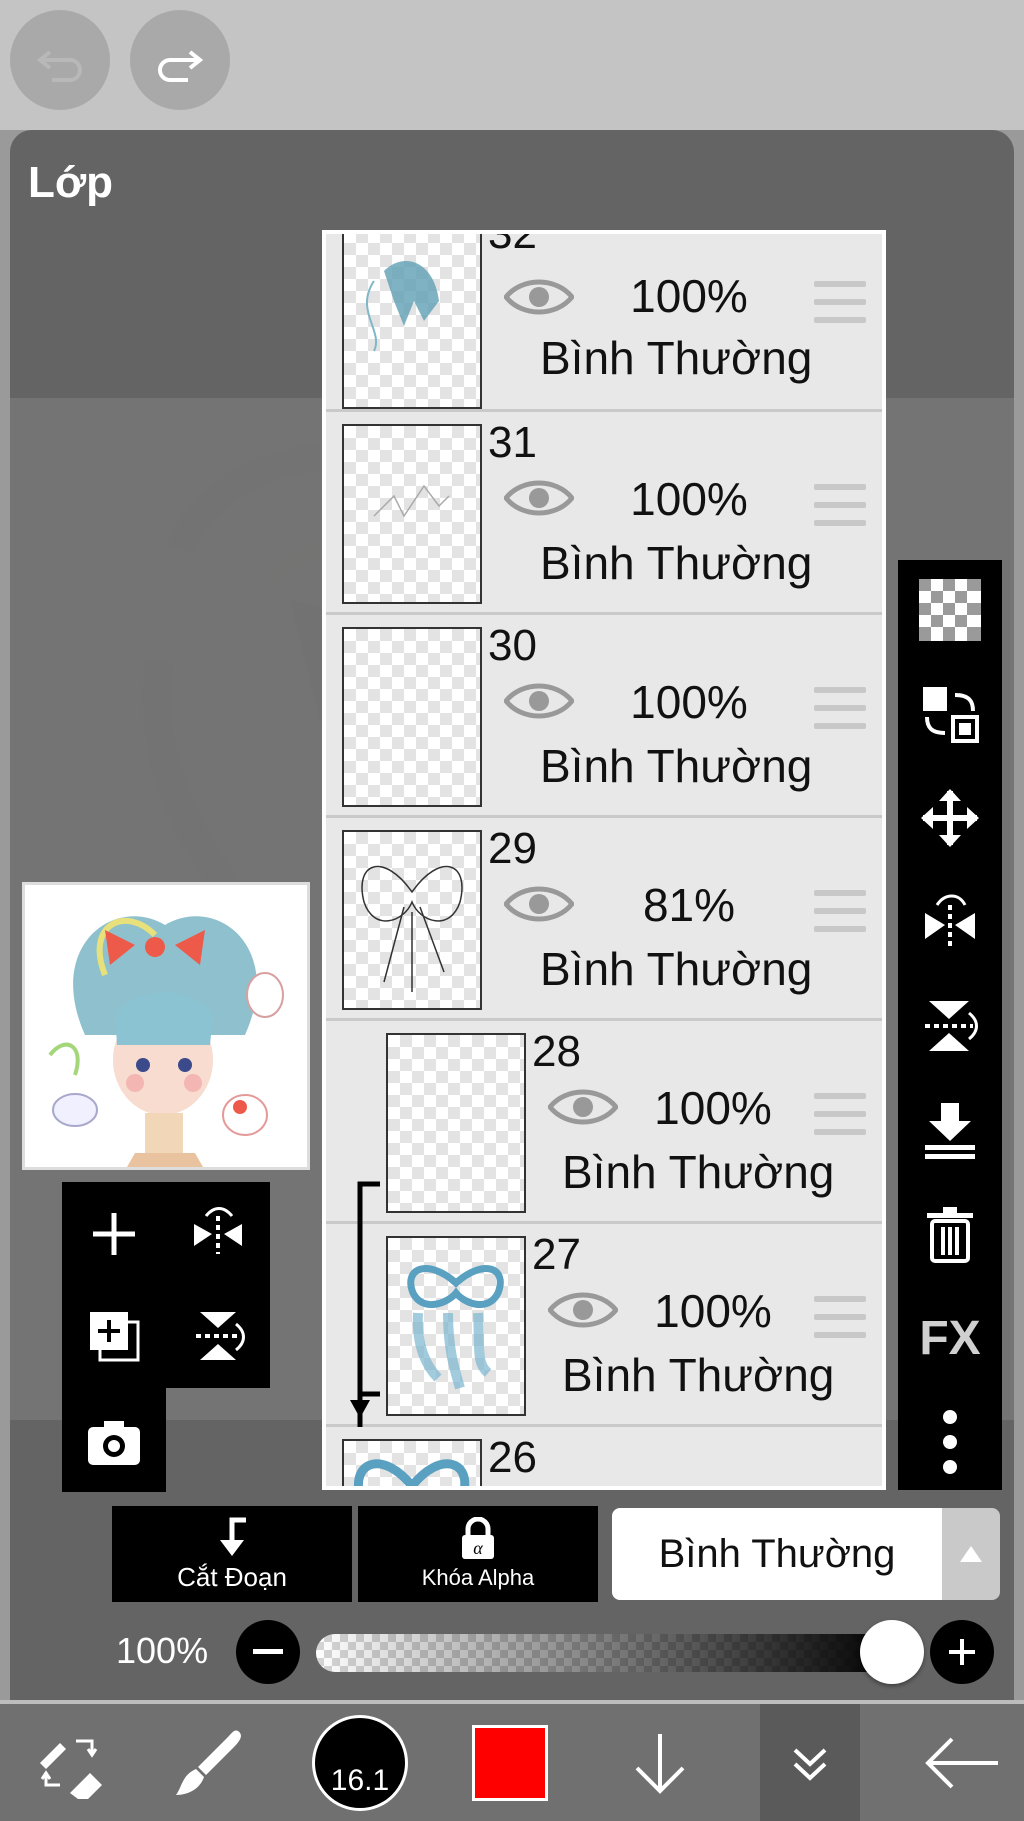 This screenshot has height=1821, width=1024. I want to click on layer-row: 29 81% Bình Thường, so click(604, 919).